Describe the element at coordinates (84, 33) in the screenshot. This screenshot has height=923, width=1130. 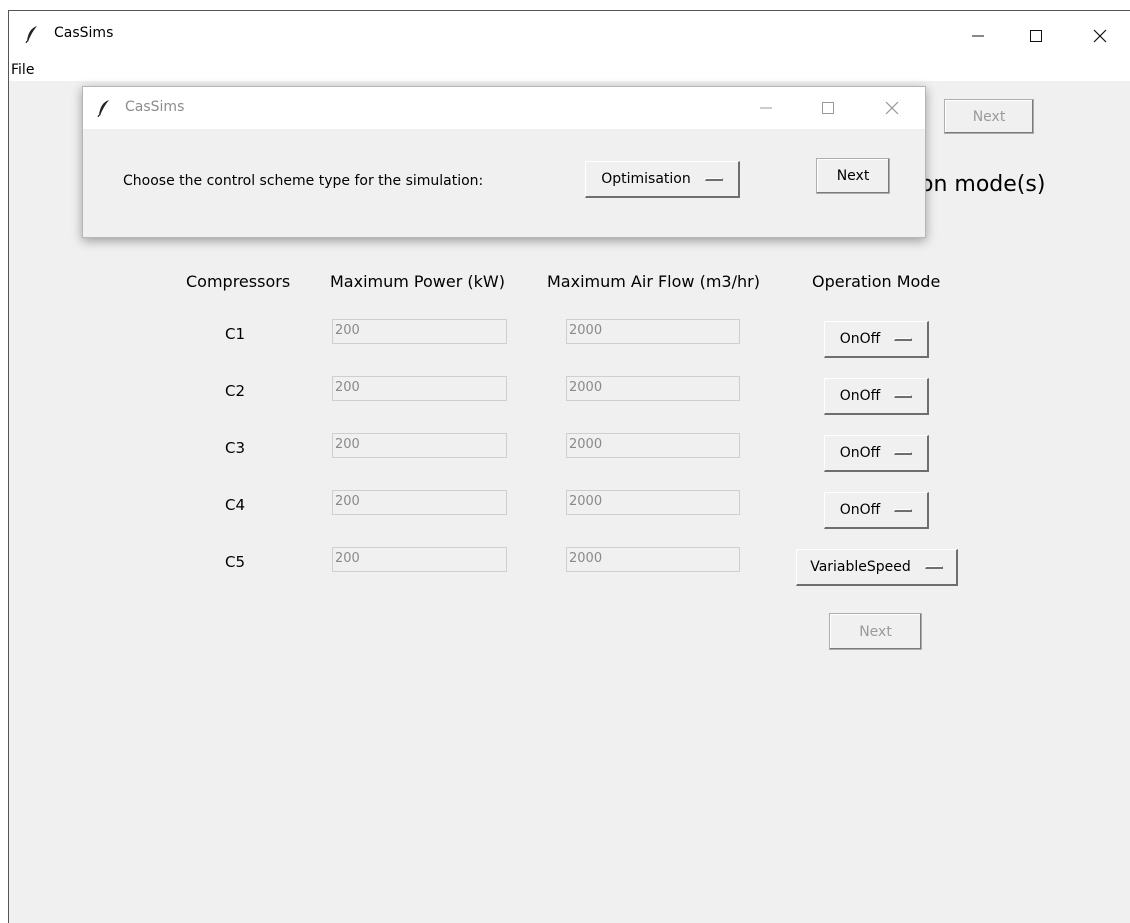
I see `window-title: CasSims` at that location.